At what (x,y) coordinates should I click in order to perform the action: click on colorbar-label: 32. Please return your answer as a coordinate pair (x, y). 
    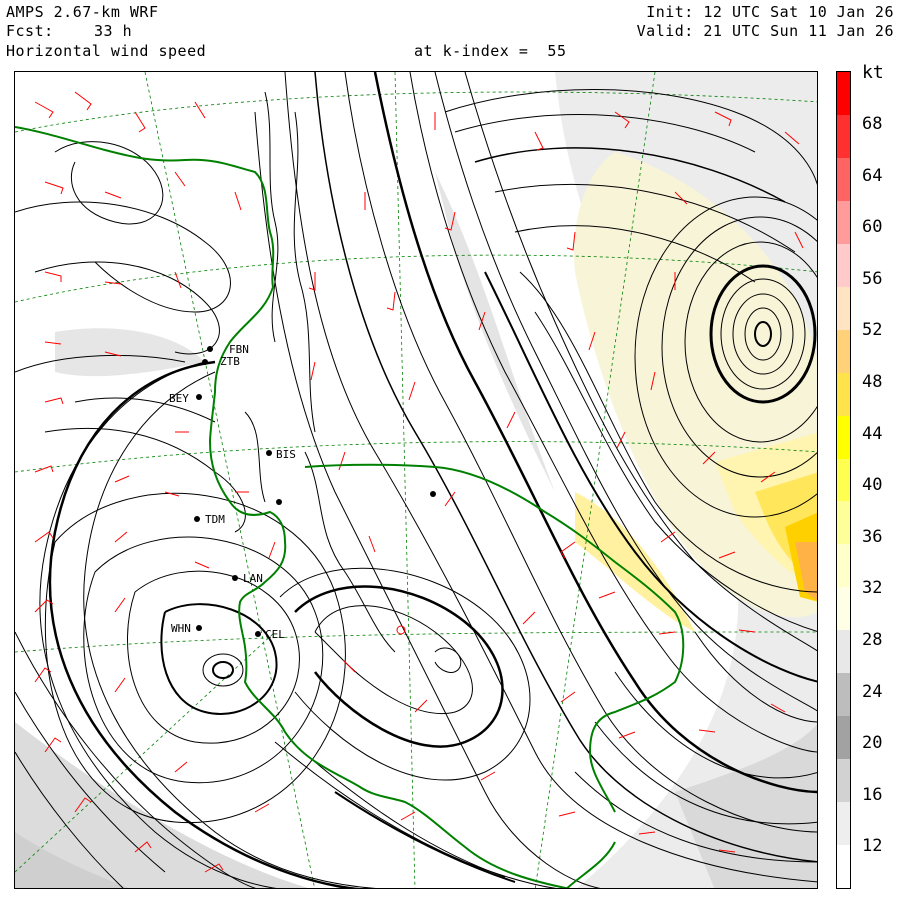
    Looking at the image, I should click on (872, 588).